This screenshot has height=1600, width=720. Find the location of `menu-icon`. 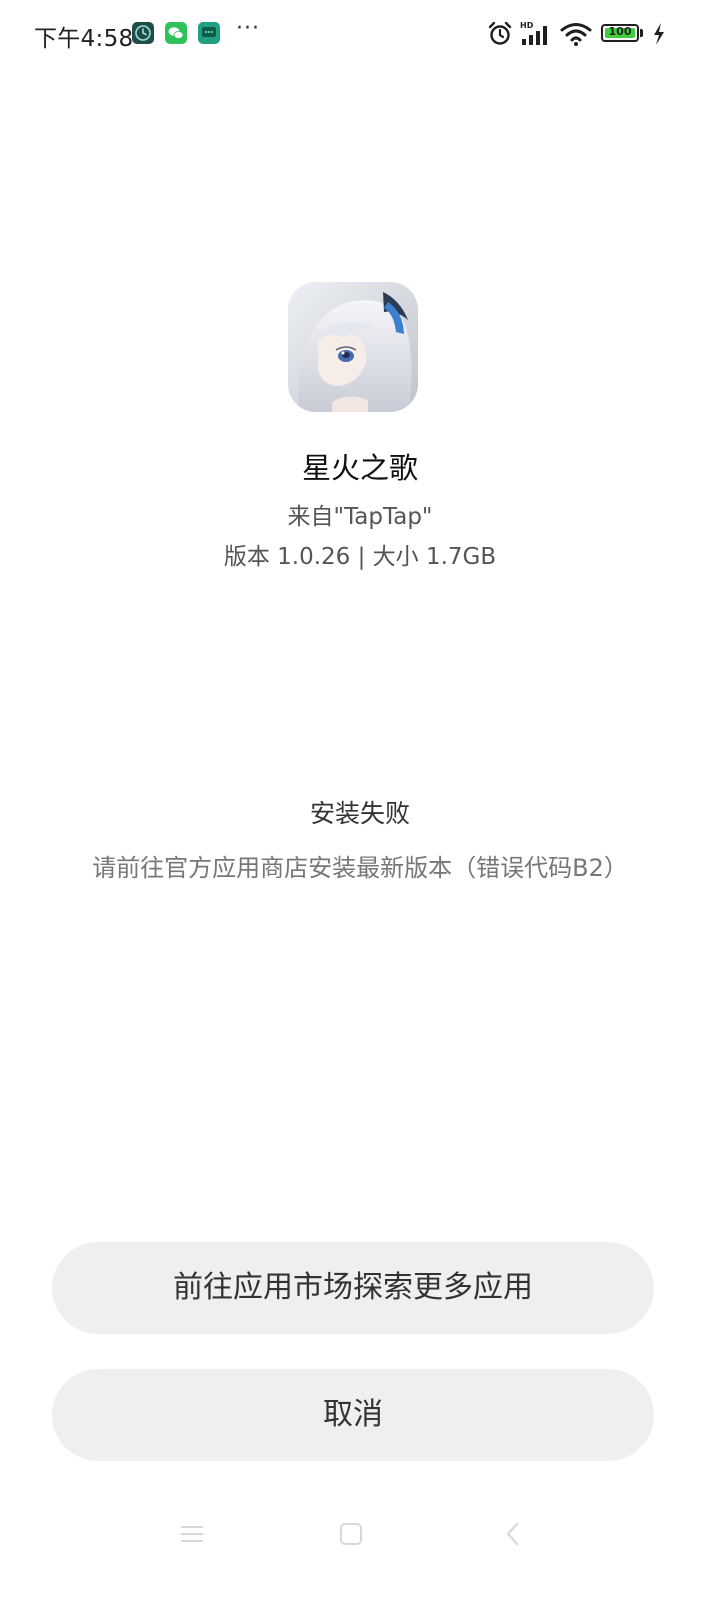

menu-icon is located at coordinates (192, 1534).